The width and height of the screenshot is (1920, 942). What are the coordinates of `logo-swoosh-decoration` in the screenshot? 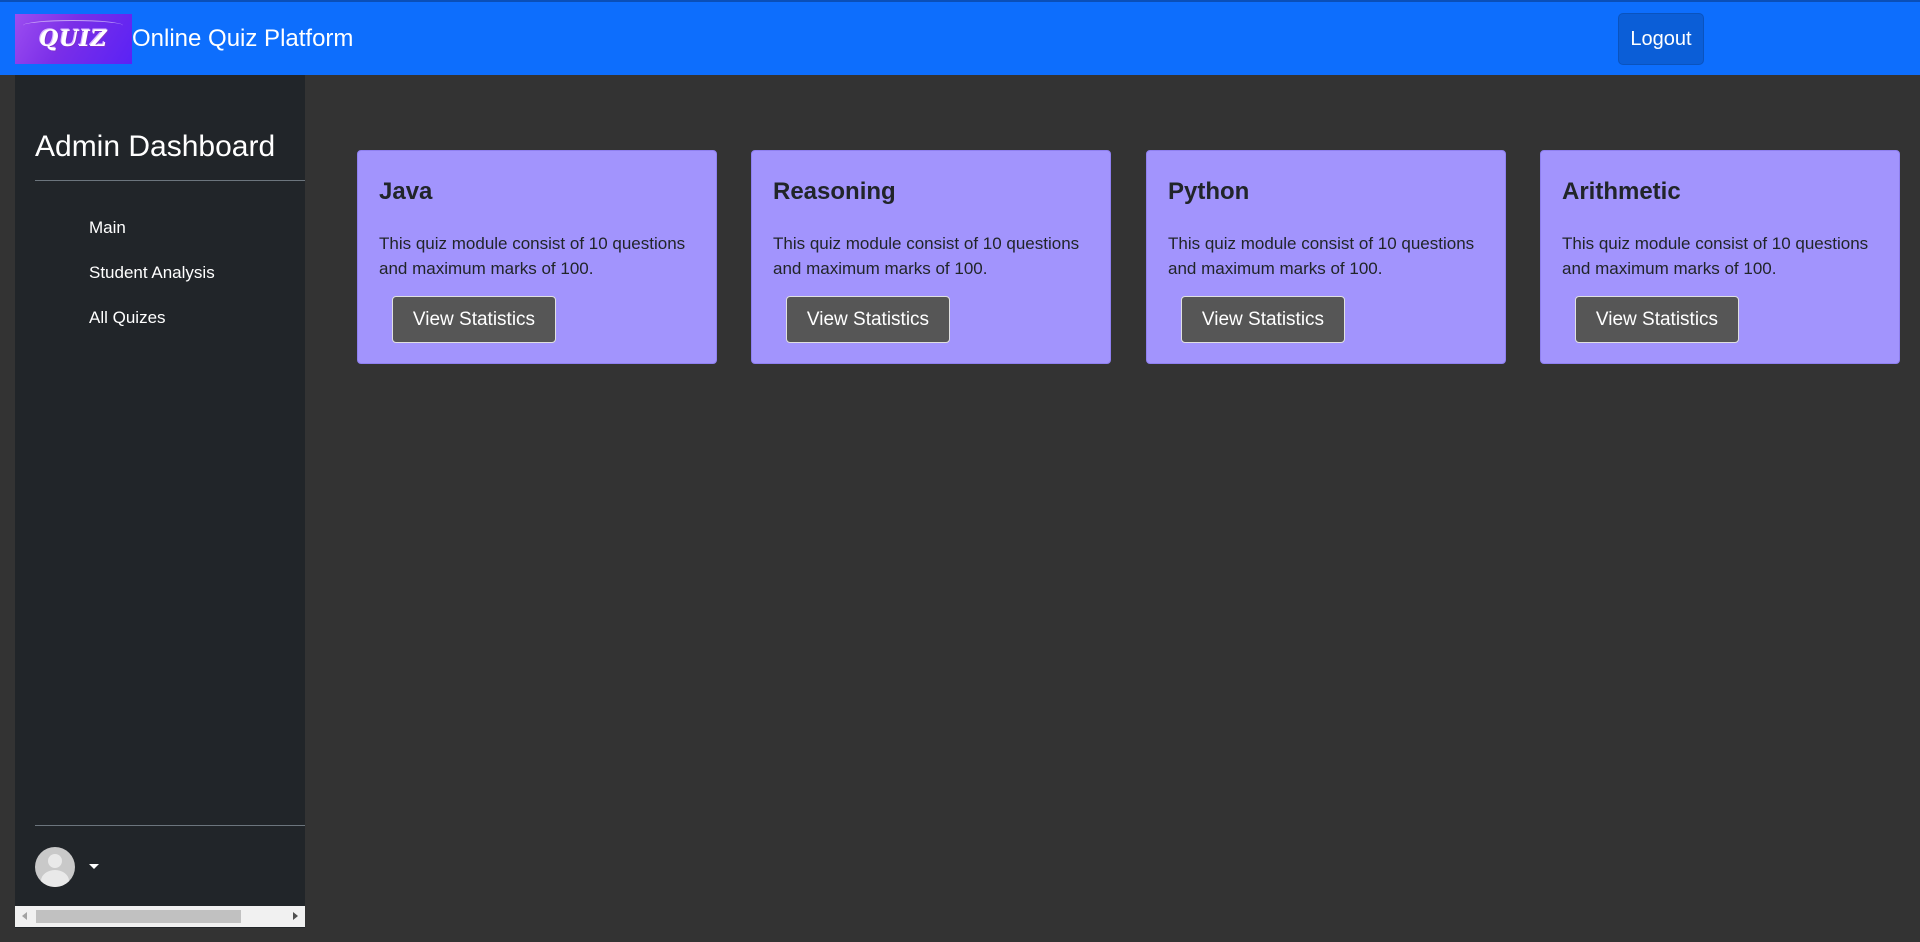 It's located at (73, 25).